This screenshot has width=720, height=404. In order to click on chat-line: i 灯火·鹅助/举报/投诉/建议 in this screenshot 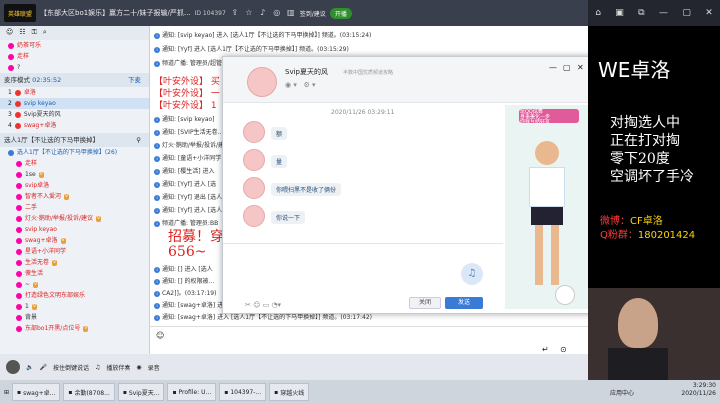, I will do `click(192, 144)`.